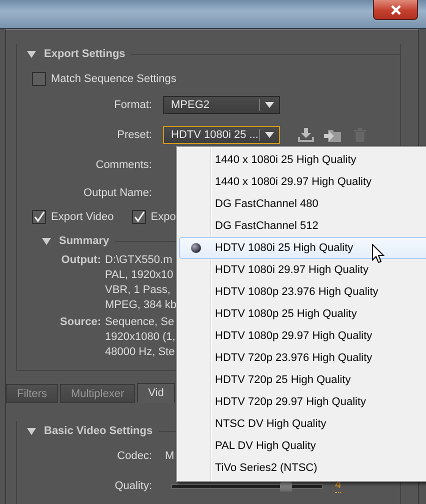  Describe the element at coordinates (302, 380) in the screenshot. I see `menu-item: HDTV 720p 25 High Quality` at that location.